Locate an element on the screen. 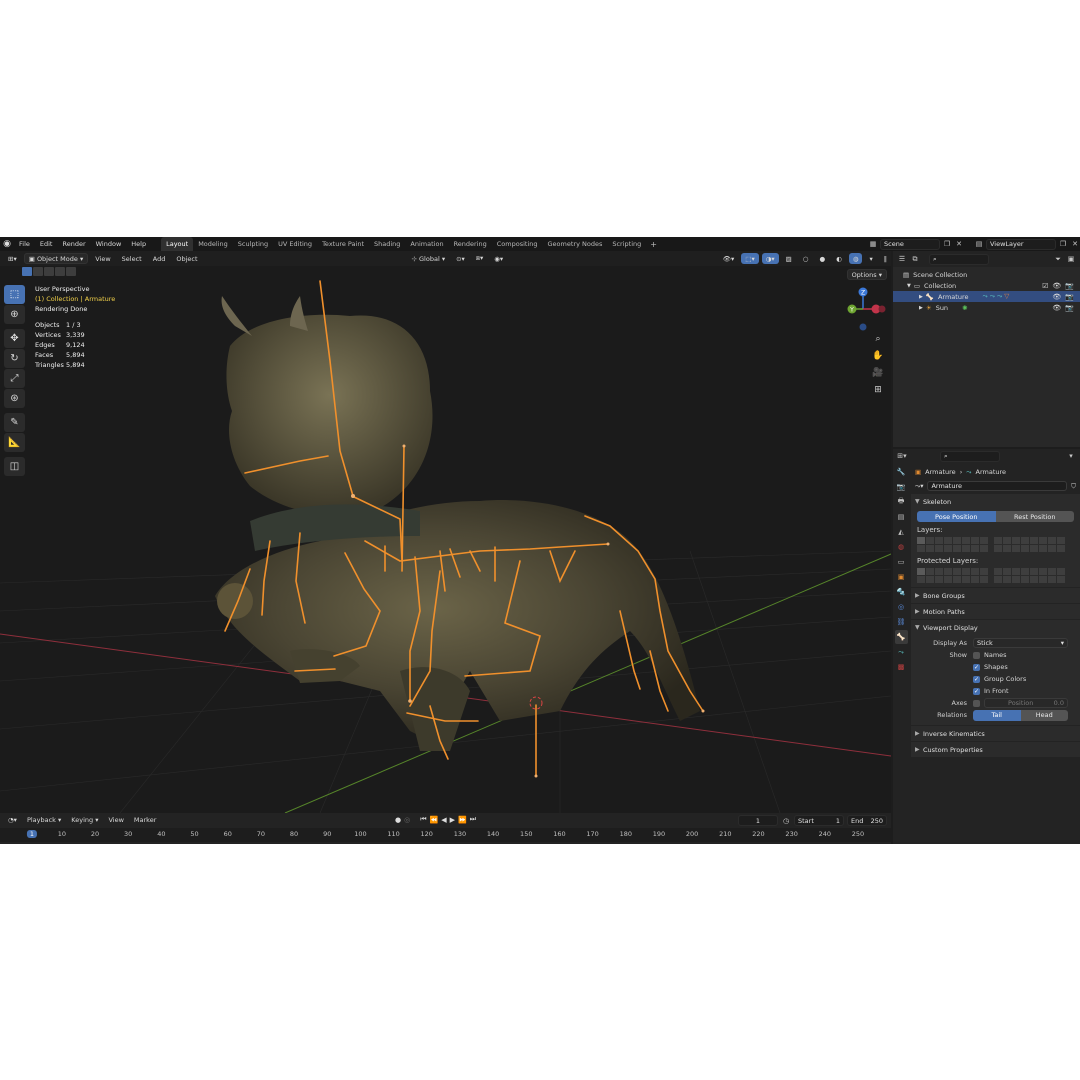 This screenshot has height=1080, width=1080. tab-sculpting: Sculpting is located at coordinates (253, 244).